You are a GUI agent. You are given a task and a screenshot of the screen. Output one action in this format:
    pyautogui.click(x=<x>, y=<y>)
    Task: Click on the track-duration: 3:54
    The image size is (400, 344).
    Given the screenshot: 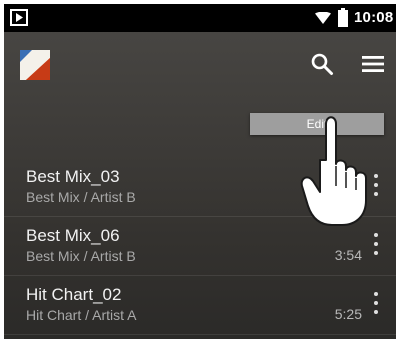 What is the action you would take?
    pyautogui.click(x=348, y=255)
    